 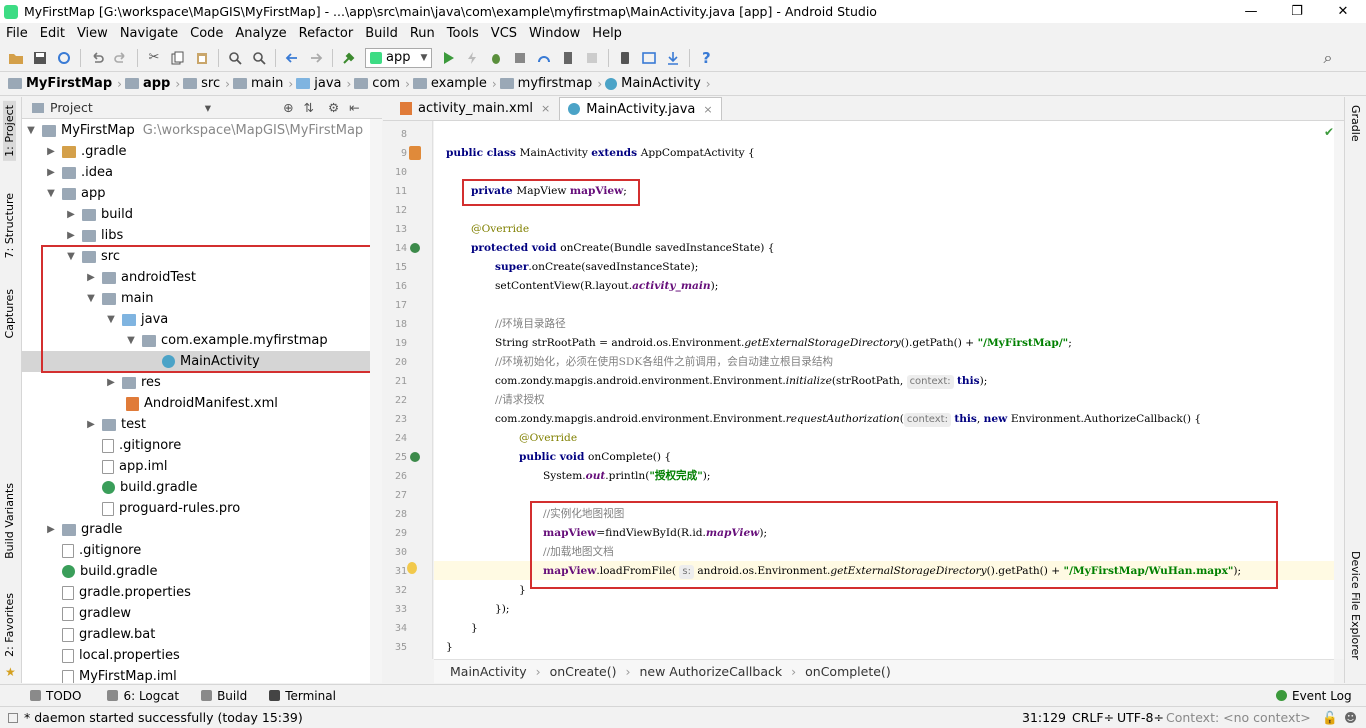 What do you see at coordinates (137, 319) in the screenshot?
I see `tree-node: ▼ java` at bounding box center [137, 319].